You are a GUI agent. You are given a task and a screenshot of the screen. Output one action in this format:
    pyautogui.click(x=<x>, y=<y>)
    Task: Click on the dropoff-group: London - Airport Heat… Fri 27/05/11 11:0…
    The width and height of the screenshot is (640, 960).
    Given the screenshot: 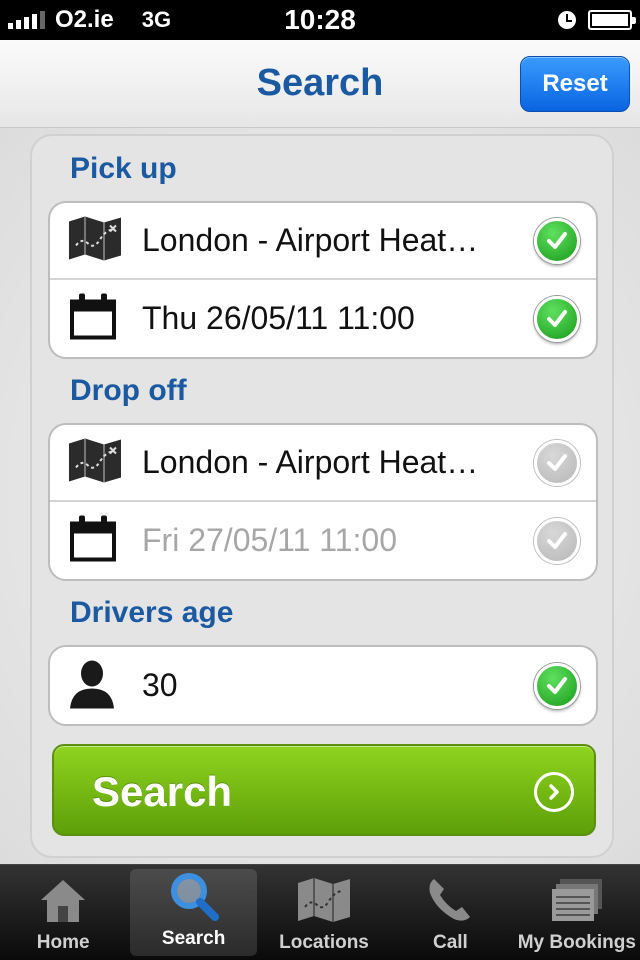 What is the action you would take?
    pyautogui.click(x=323, y=502)
    